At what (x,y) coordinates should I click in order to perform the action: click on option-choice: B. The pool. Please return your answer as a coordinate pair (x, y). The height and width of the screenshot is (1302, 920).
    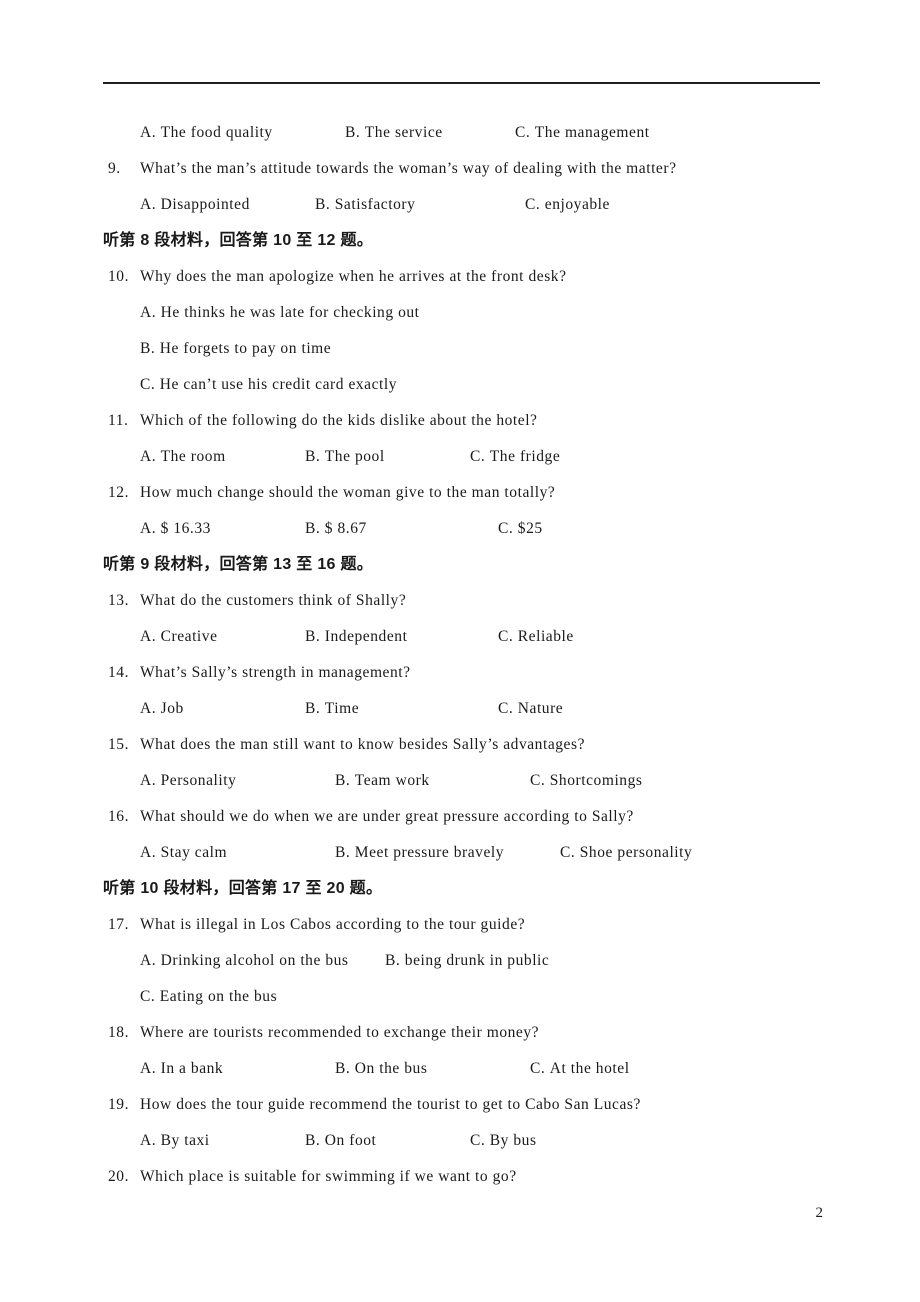
    Looking at the image, I should click on (345, 457).